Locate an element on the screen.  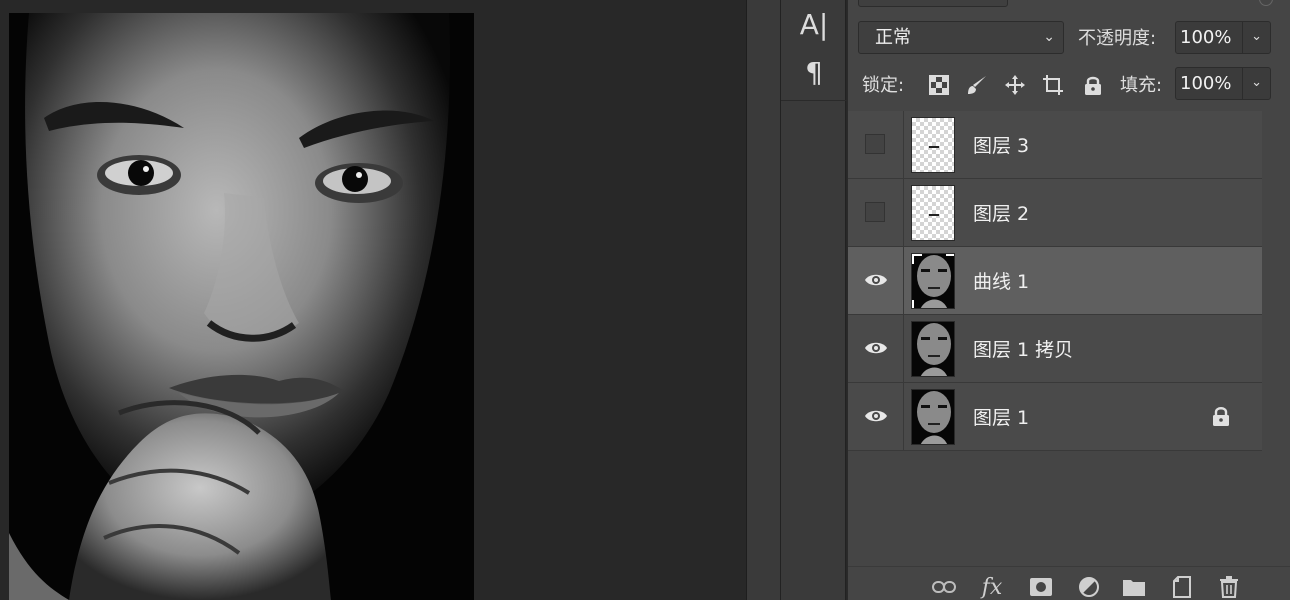
lock-artboard-icon is located at coordinates (1053, 85).